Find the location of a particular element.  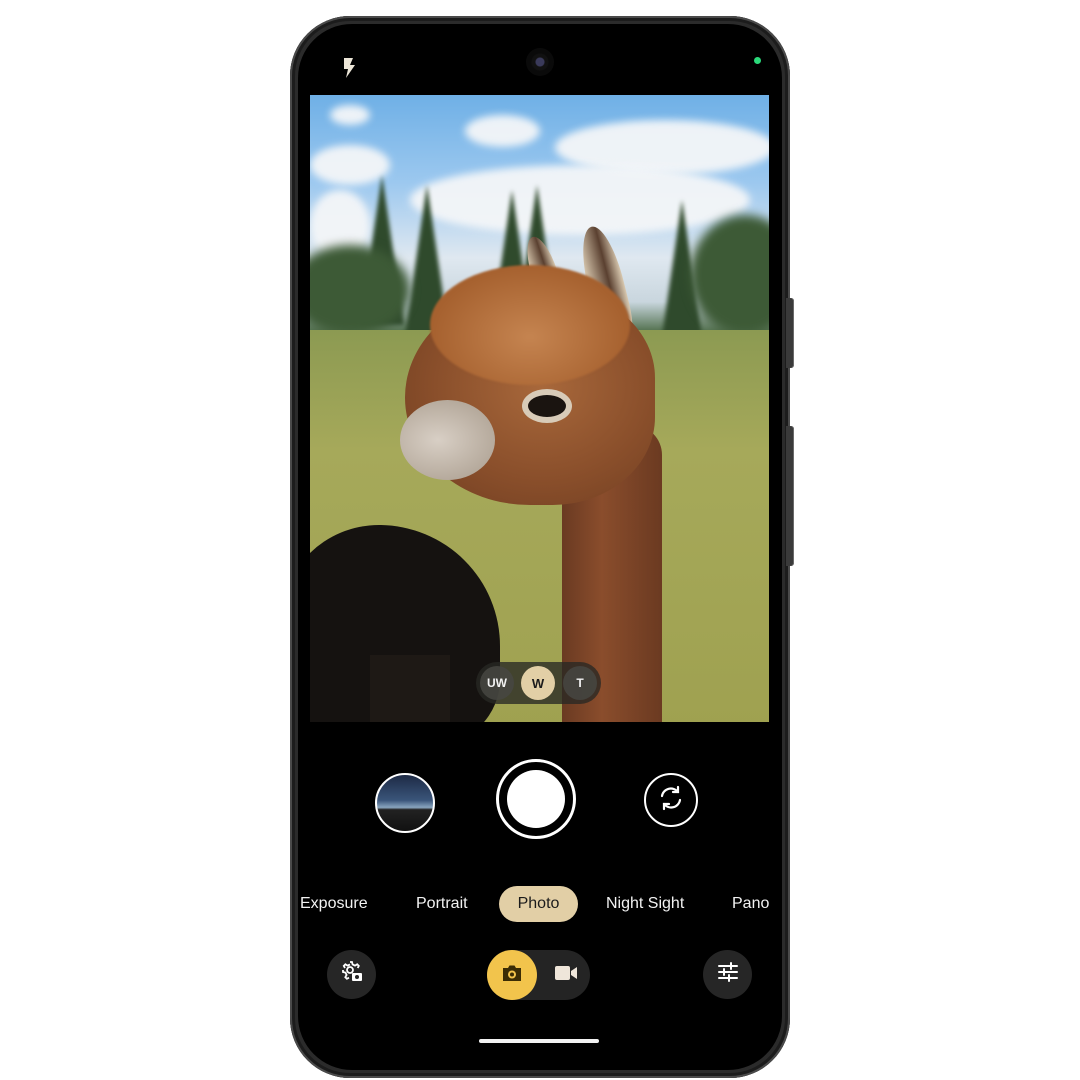

video-mode-button is located at coordinates (566, 975).